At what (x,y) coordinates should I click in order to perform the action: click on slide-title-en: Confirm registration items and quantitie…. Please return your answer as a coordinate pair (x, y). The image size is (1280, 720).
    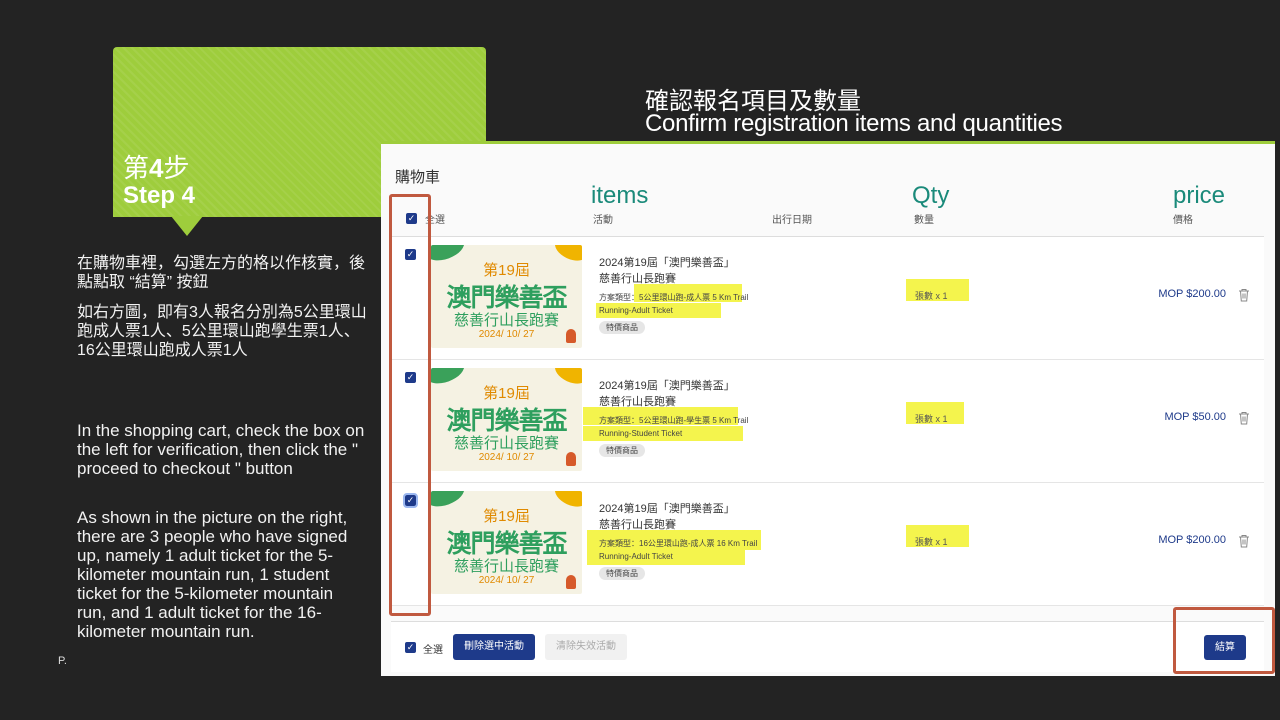
    Looking at the image, I should click on (854, 123).